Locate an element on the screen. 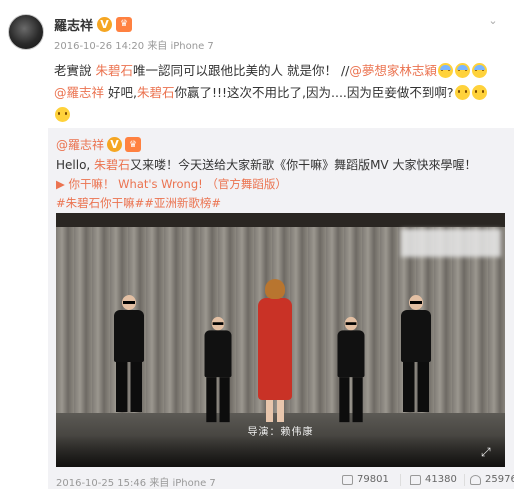 This screenshot has width=514, height=489. video-overlay-bar is located at coordinates (280, 451).